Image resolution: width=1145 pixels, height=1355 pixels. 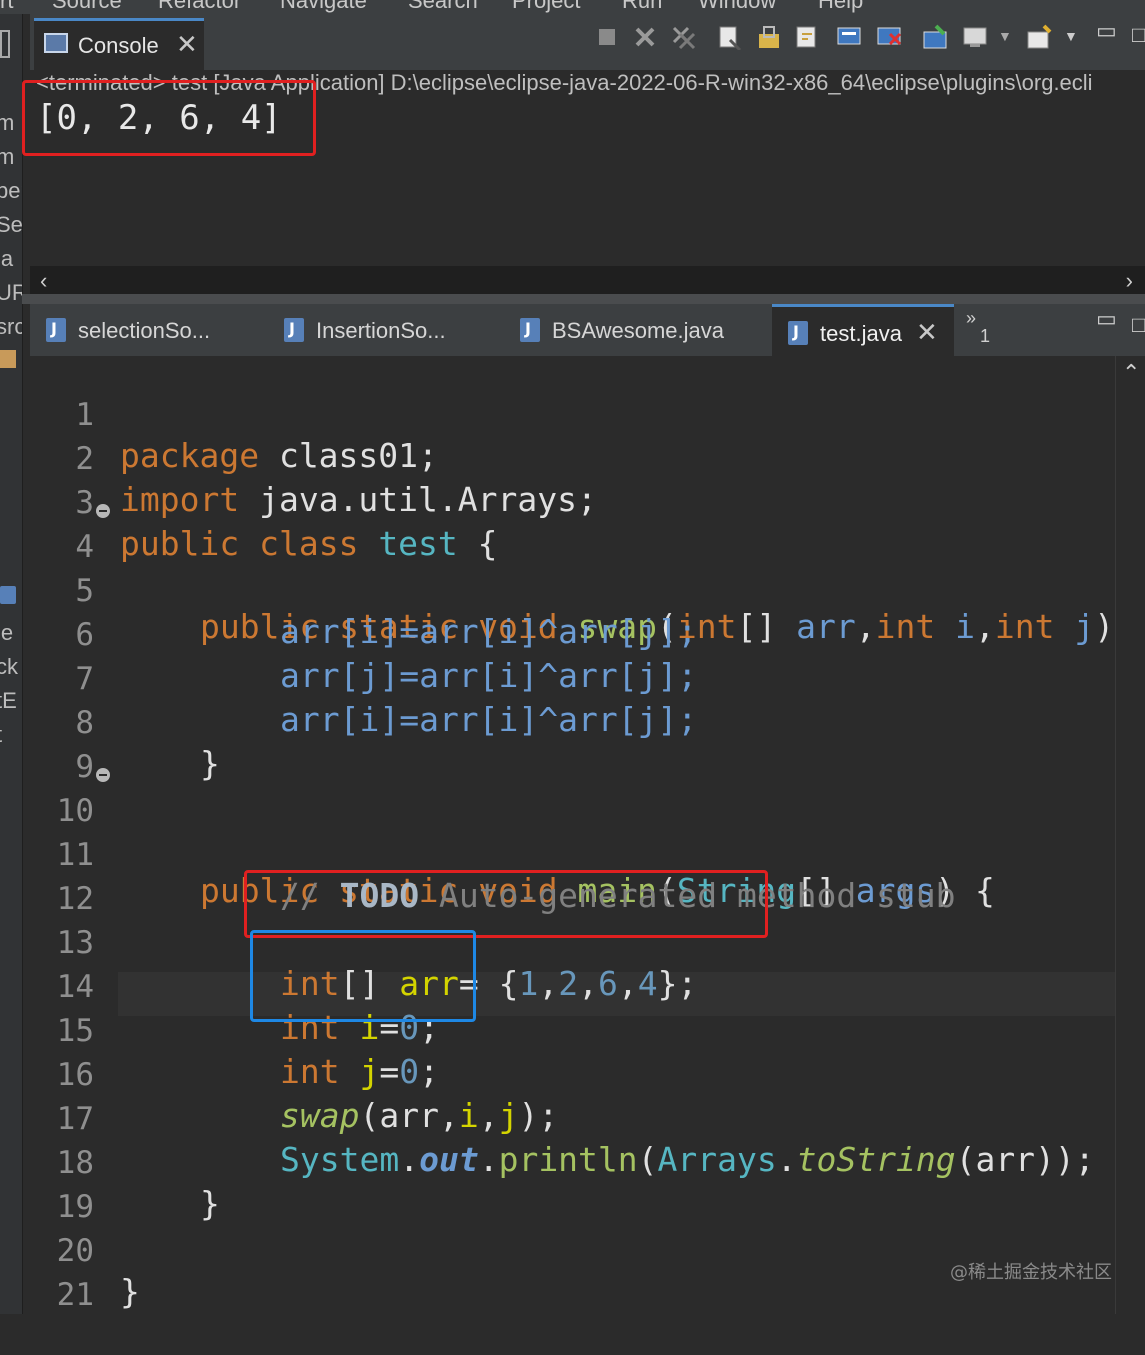 I want to click on menu-item-window: Window, so click(x=737, y=7).